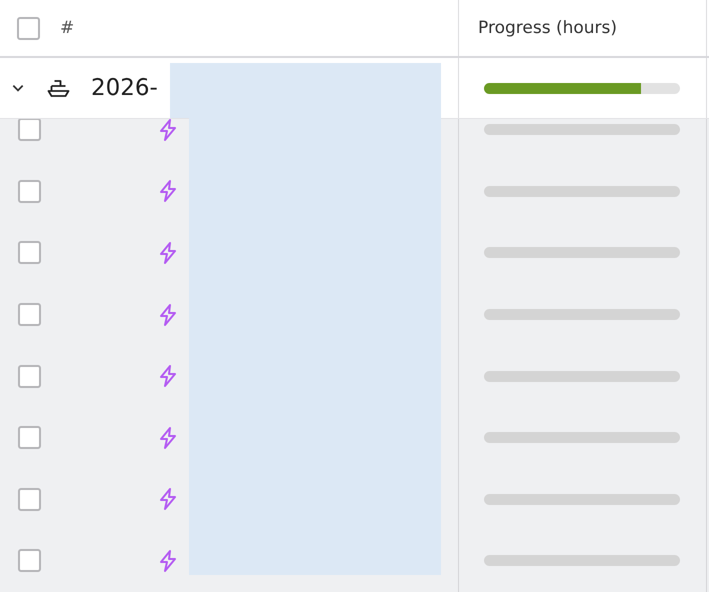 Image resolution: width=709 pixels, height=592 pixels. What do you see at coordinates (67, 28) in the screenshot?
I see `column-header: #` at bounding box center [67, 28].